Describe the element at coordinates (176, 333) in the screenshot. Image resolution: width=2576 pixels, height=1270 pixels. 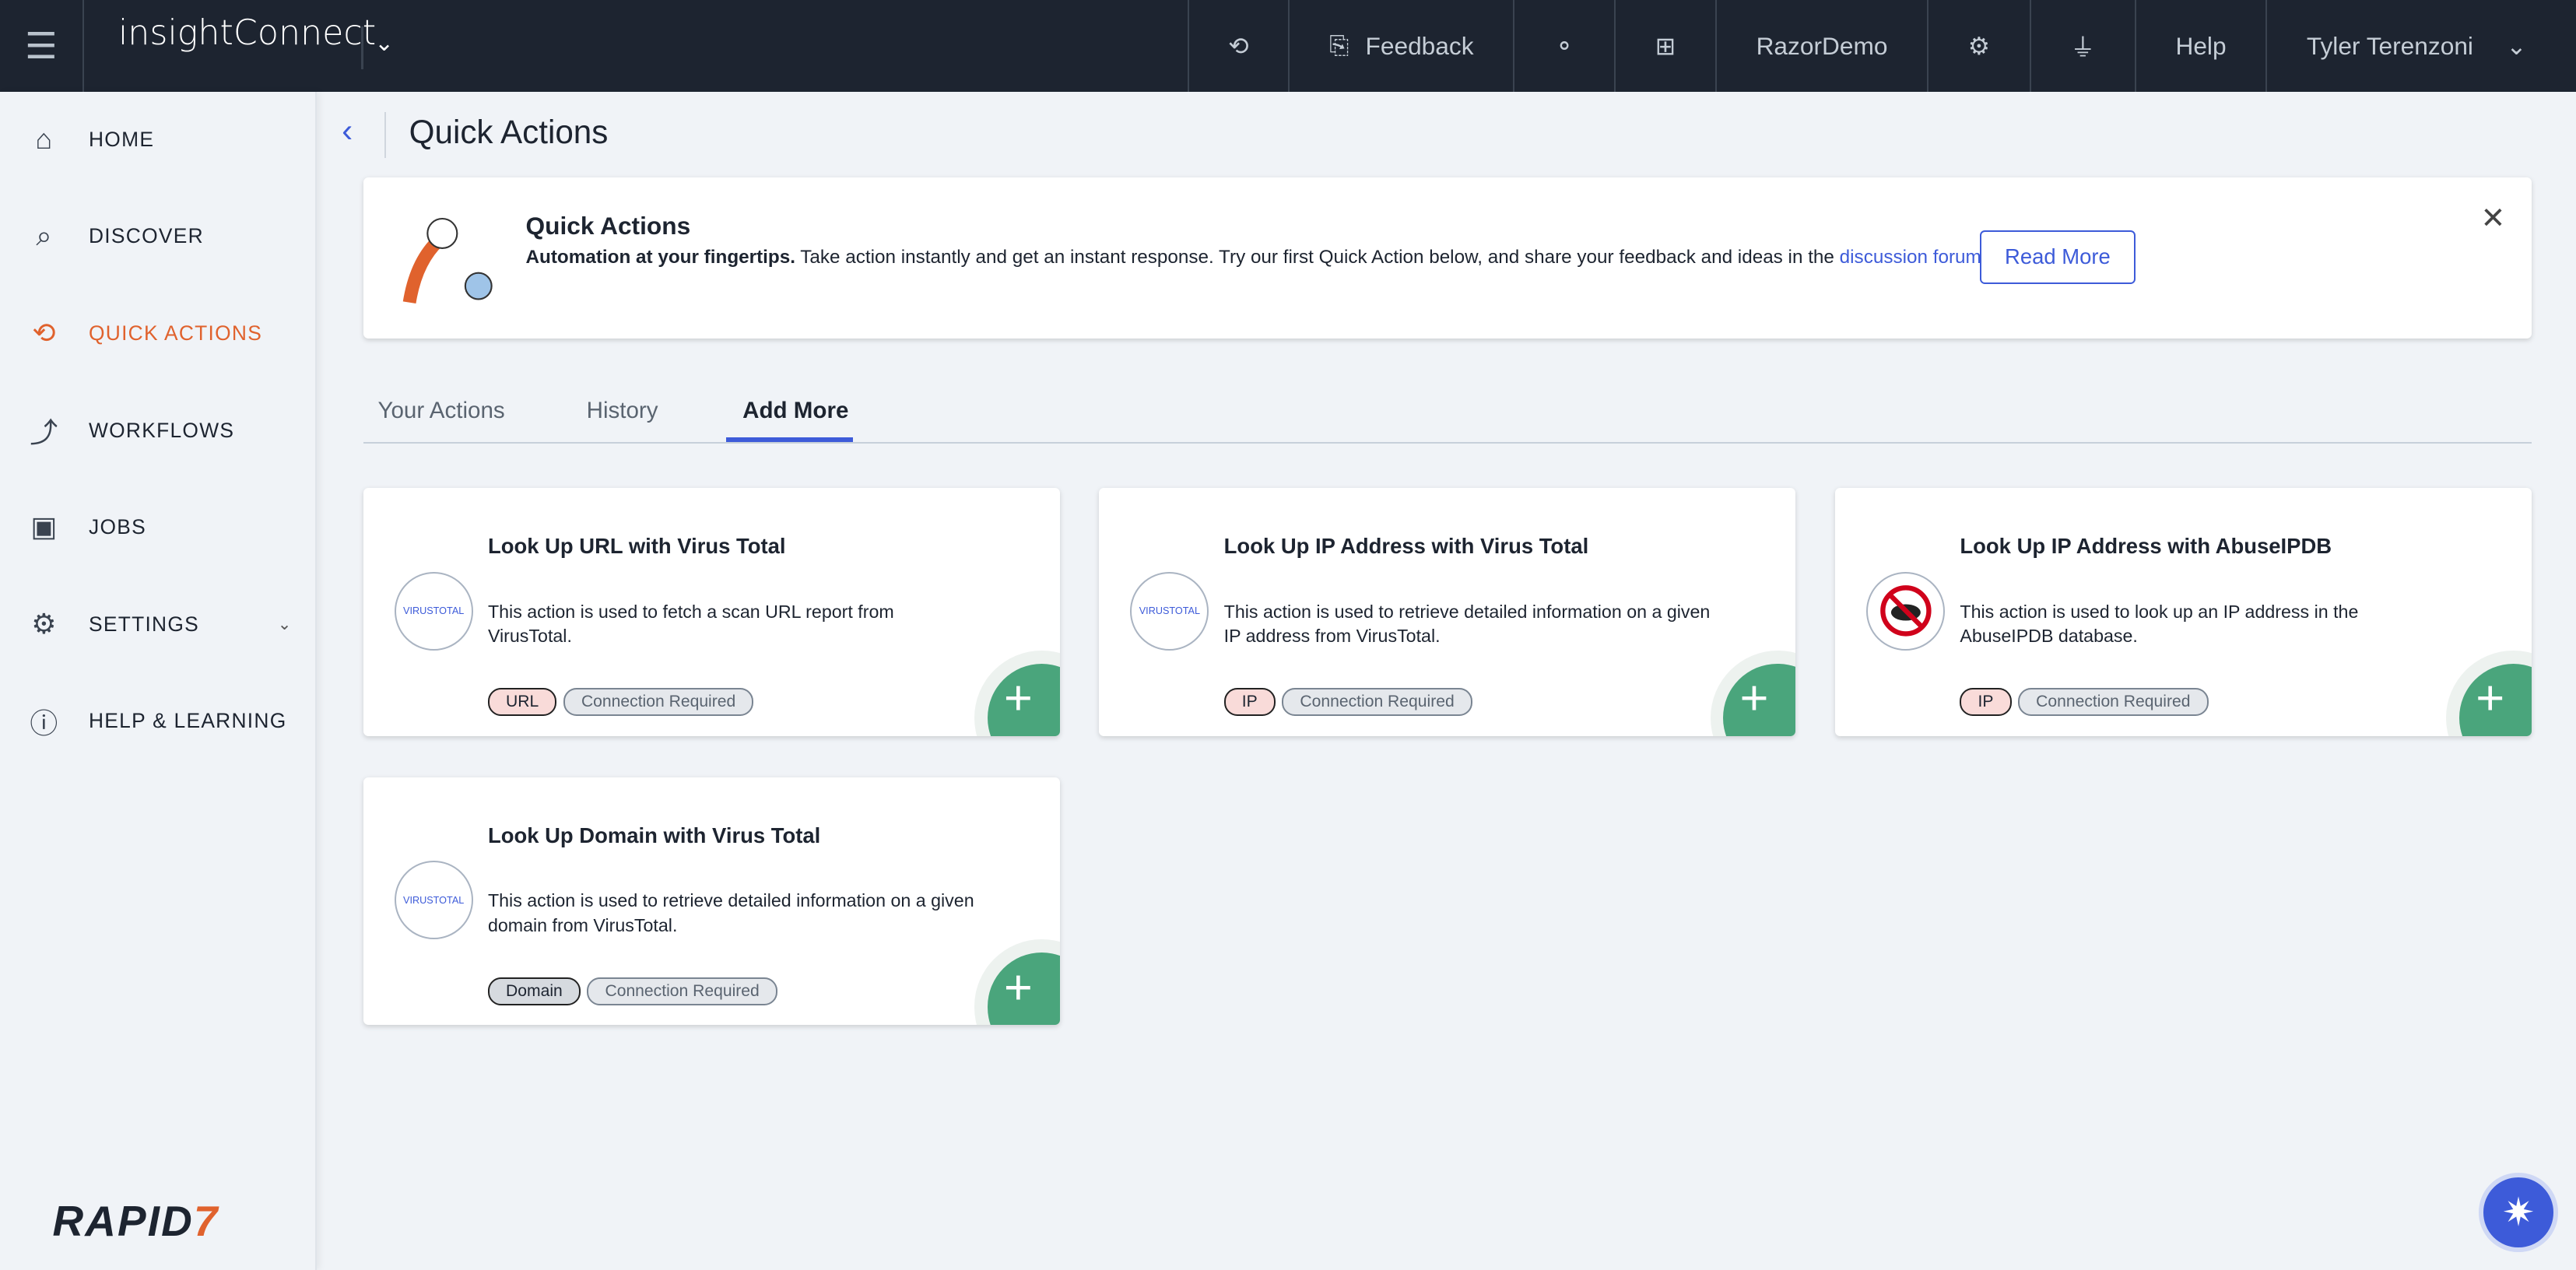
I see `sidebar-item-label: QUICK ACTIONS` at that location.